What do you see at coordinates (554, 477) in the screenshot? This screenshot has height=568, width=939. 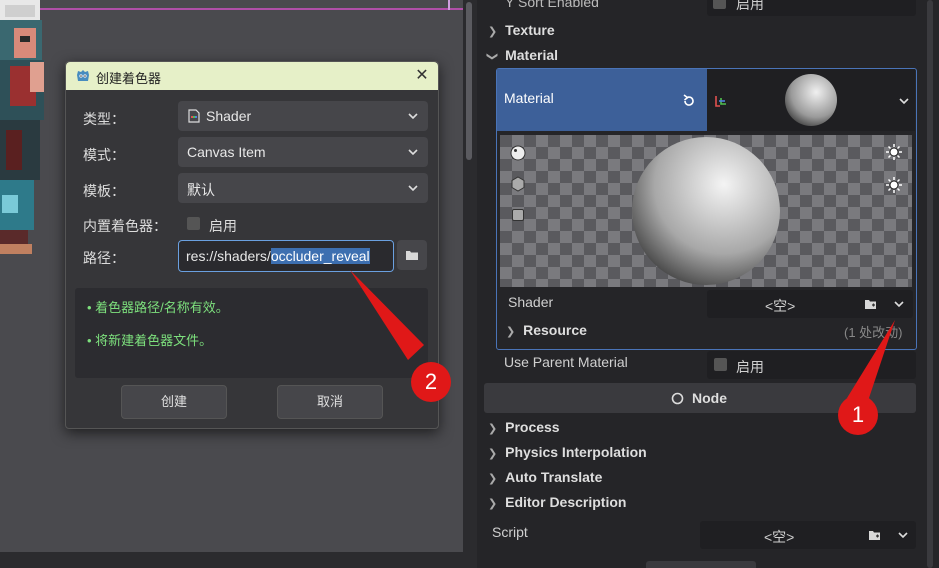 I see `section-label: Auto Translate` at bounding box center [554, 477].